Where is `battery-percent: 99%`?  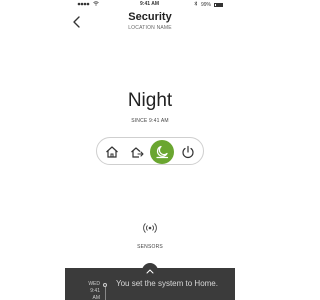 battery-percent: 99% is located at coordinates (205, 4).